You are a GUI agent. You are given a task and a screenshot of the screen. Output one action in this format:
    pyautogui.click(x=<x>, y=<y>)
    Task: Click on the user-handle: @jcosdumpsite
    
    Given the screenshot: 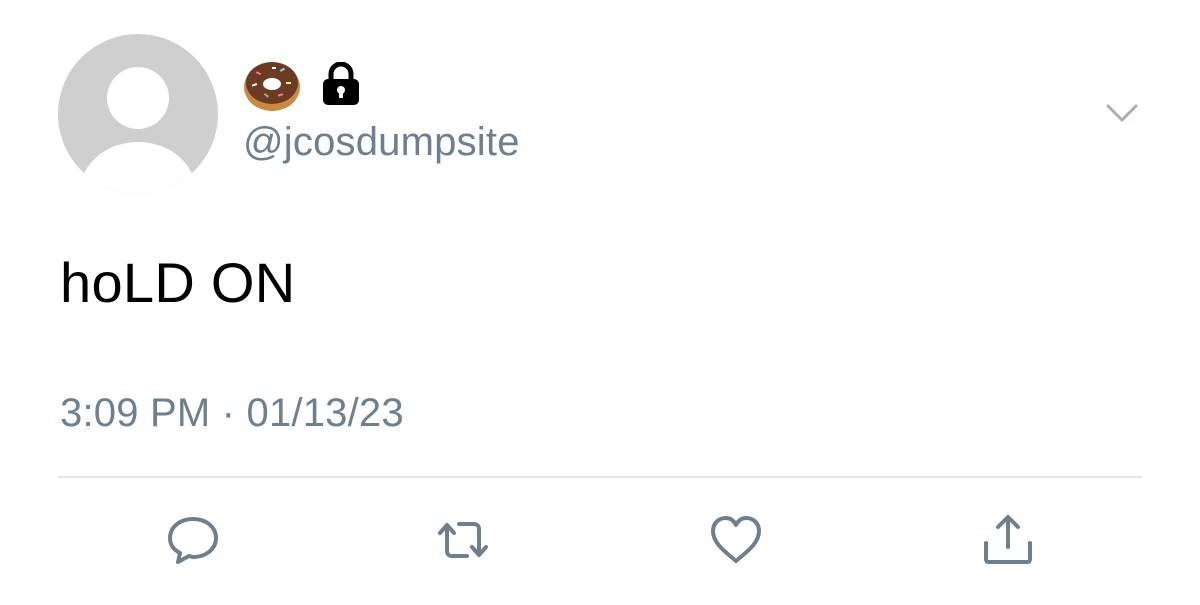 What is the action you would take?
    pyautogui.click(x=381, y=142)
    